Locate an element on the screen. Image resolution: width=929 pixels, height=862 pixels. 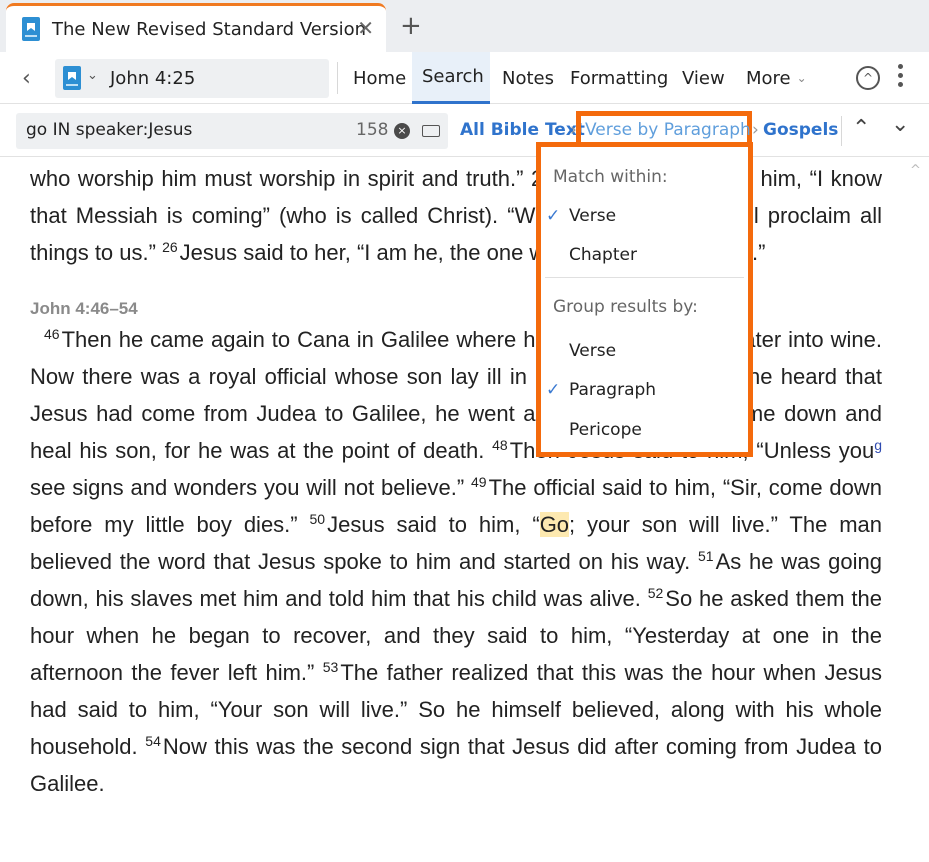
search-hit: Go is located at coordinates (554, 524).